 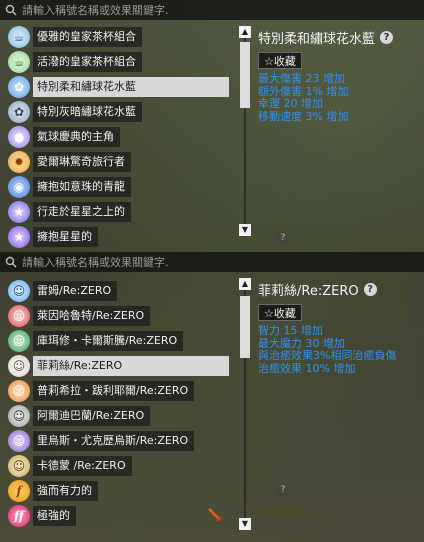 I want to click on list-item-label: 活潑的皇家茶杯組合, so click(x=87, y=62).